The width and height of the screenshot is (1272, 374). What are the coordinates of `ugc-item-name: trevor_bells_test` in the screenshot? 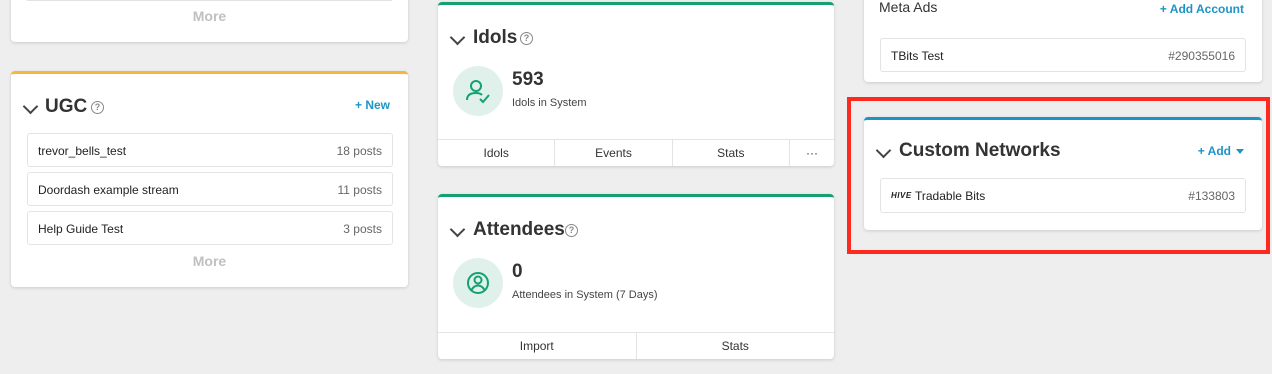 It's located at (82, 151).